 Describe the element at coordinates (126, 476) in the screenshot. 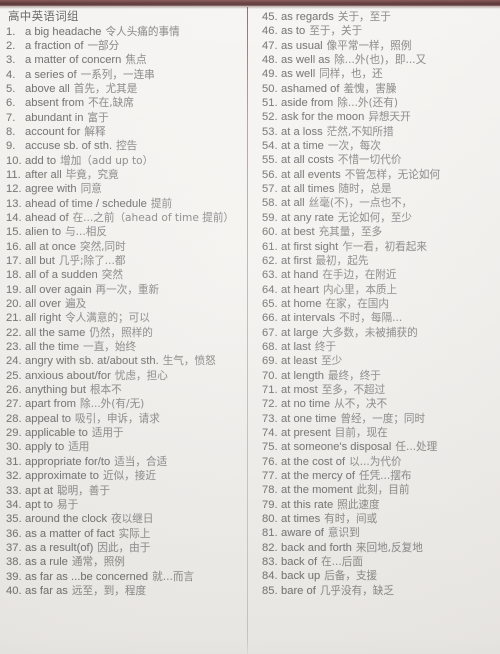

I see `list-item: 32. approximate to 近似，接近` at that location.